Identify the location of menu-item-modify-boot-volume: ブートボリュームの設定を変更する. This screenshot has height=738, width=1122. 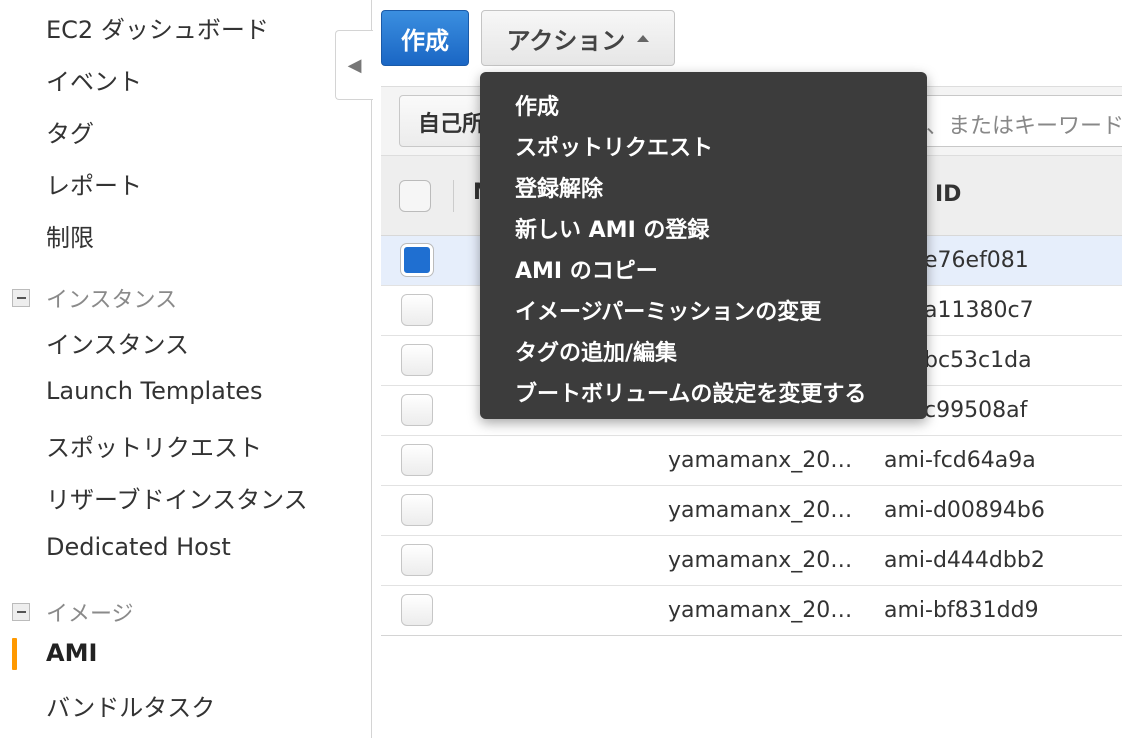
(703, 391).